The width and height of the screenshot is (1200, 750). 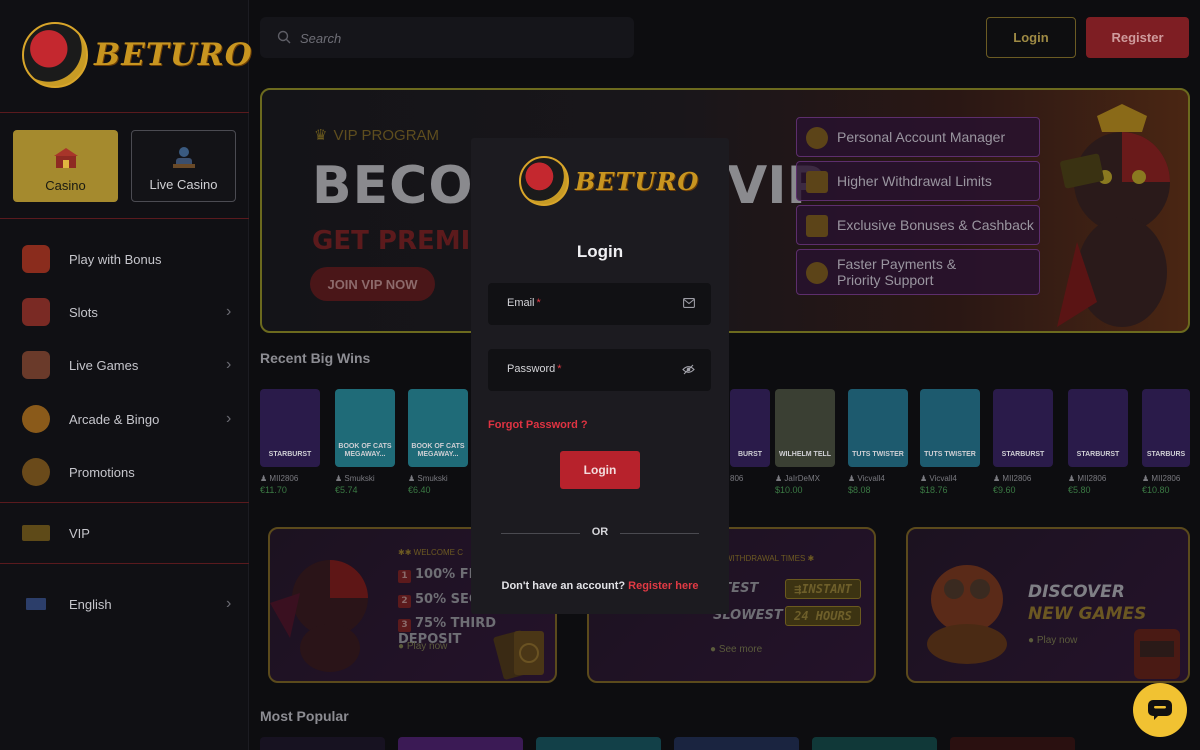 What do you see at coordinates (563, 586) in the screenshot?
I see `no-account-text: Don't have an account?` at bounding box center [563, 586].